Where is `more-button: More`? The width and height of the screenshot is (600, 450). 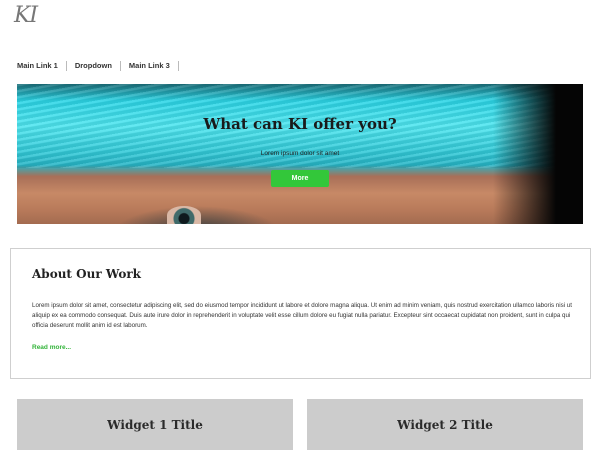 more-button: More is located at coordinates (300, 178).